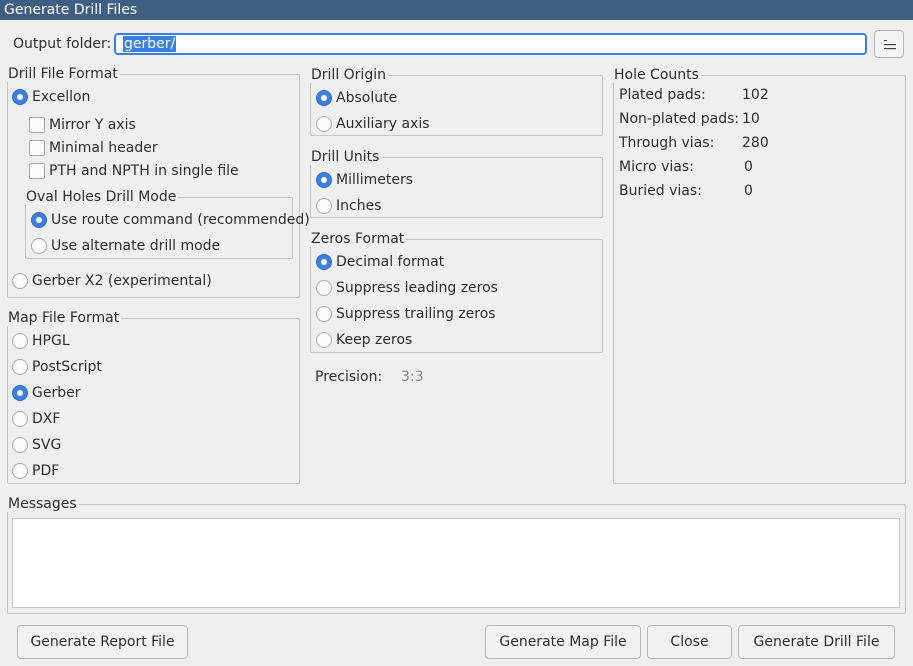 The width and height of the screenshot is (913, 666). I want to click on zeros-leading-label: Suppress leading zeros, so click(417, 288).